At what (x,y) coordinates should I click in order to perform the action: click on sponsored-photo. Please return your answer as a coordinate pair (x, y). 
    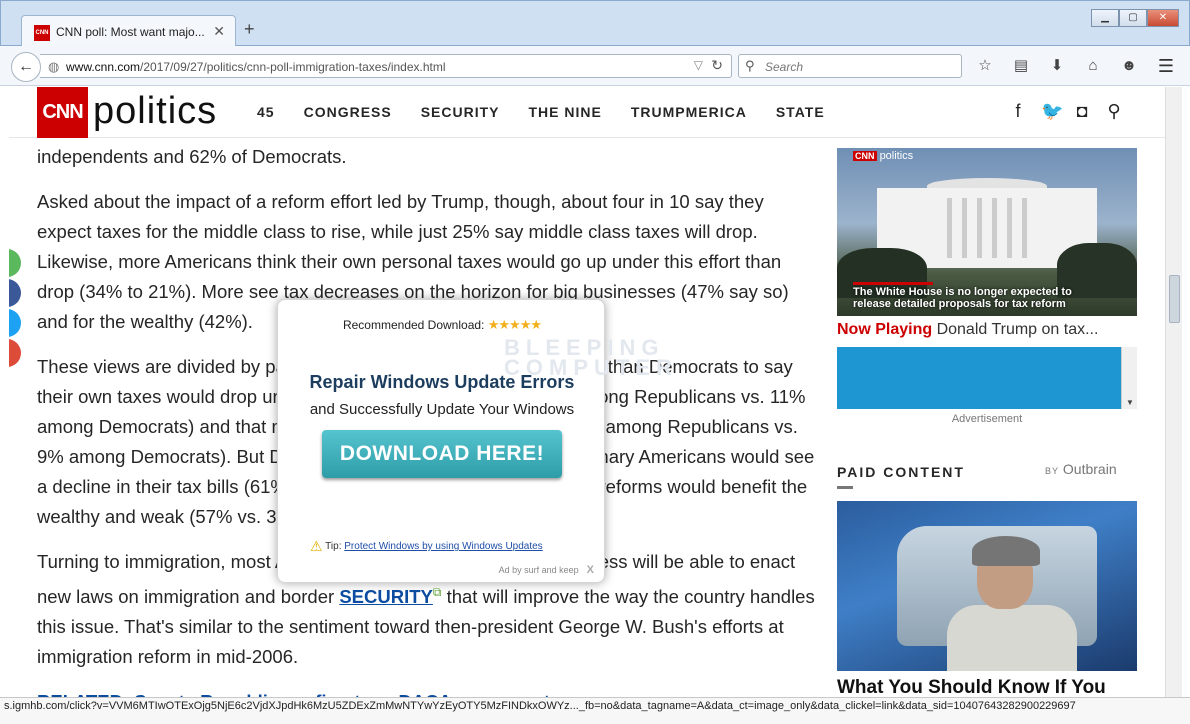
    Looking at the image, I should click on (987, 586).